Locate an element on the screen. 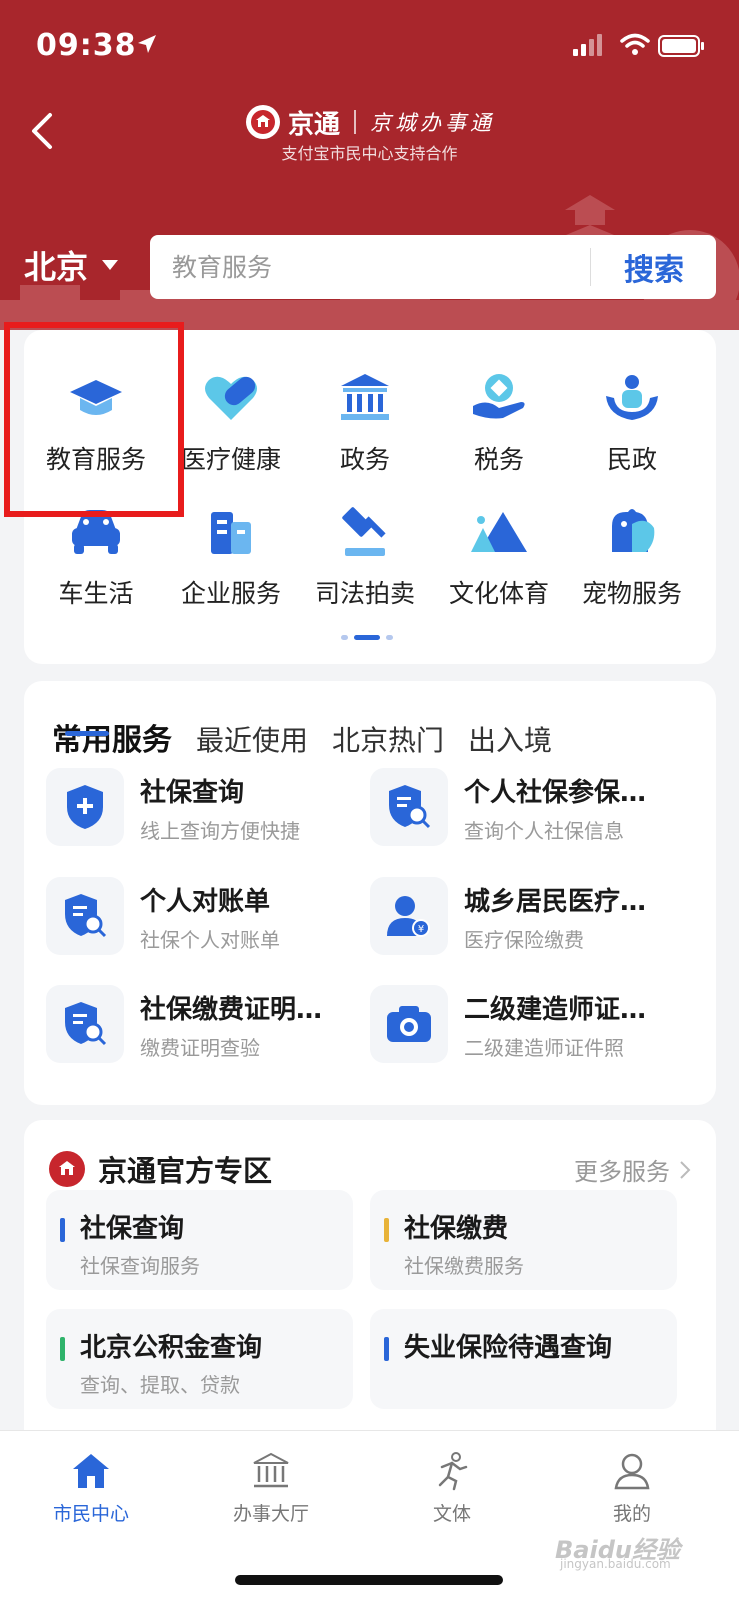 This screenshot has width=739, height=1600. tab-common-services: 常用服务 is located at coordinates (112, 737).